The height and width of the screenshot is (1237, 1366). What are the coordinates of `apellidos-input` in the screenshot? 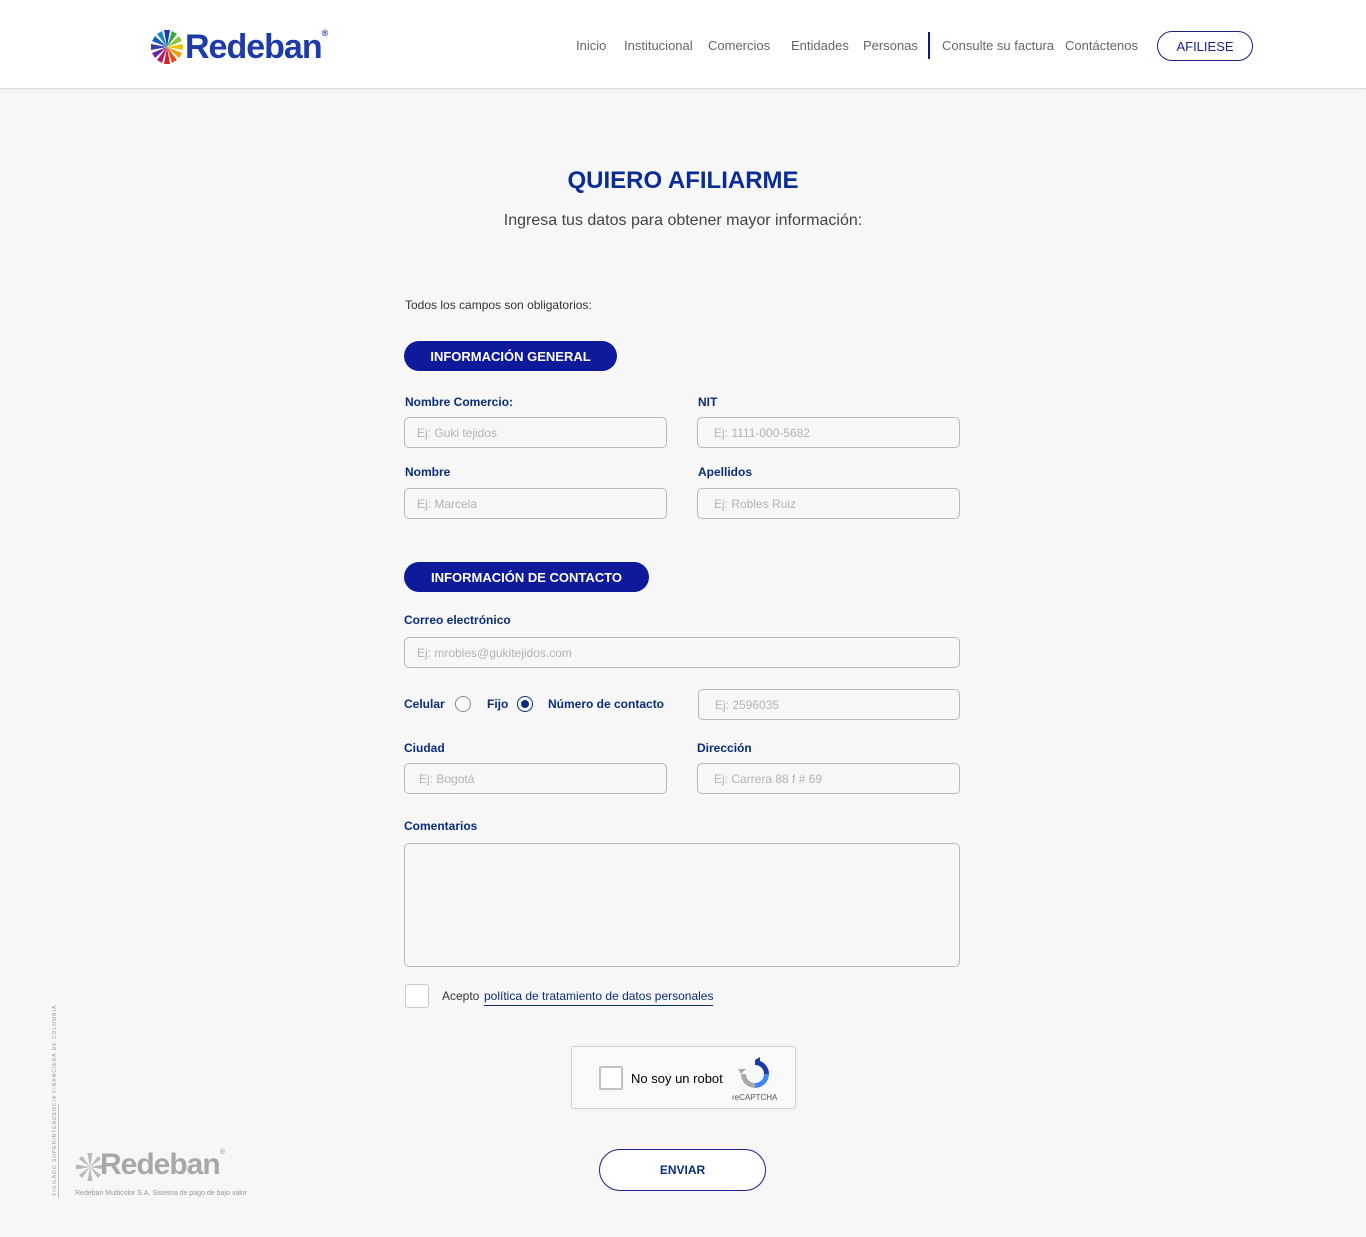 It's located at (828, 503).